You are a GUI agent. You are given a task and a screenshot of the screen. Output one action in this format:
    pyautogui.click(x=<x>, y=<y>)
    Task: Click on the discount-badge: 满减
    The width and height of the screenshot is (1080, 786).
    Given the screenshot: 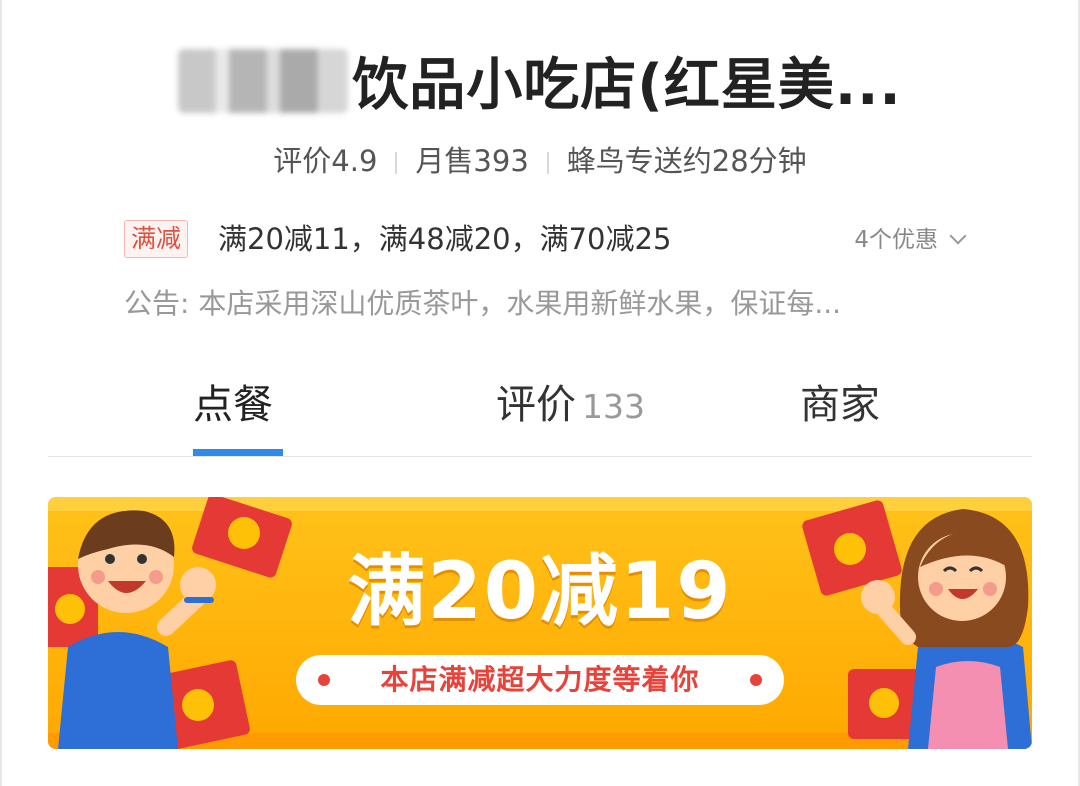 What is the action you would take?
    pyautogui.click(x=156, y=239)
    